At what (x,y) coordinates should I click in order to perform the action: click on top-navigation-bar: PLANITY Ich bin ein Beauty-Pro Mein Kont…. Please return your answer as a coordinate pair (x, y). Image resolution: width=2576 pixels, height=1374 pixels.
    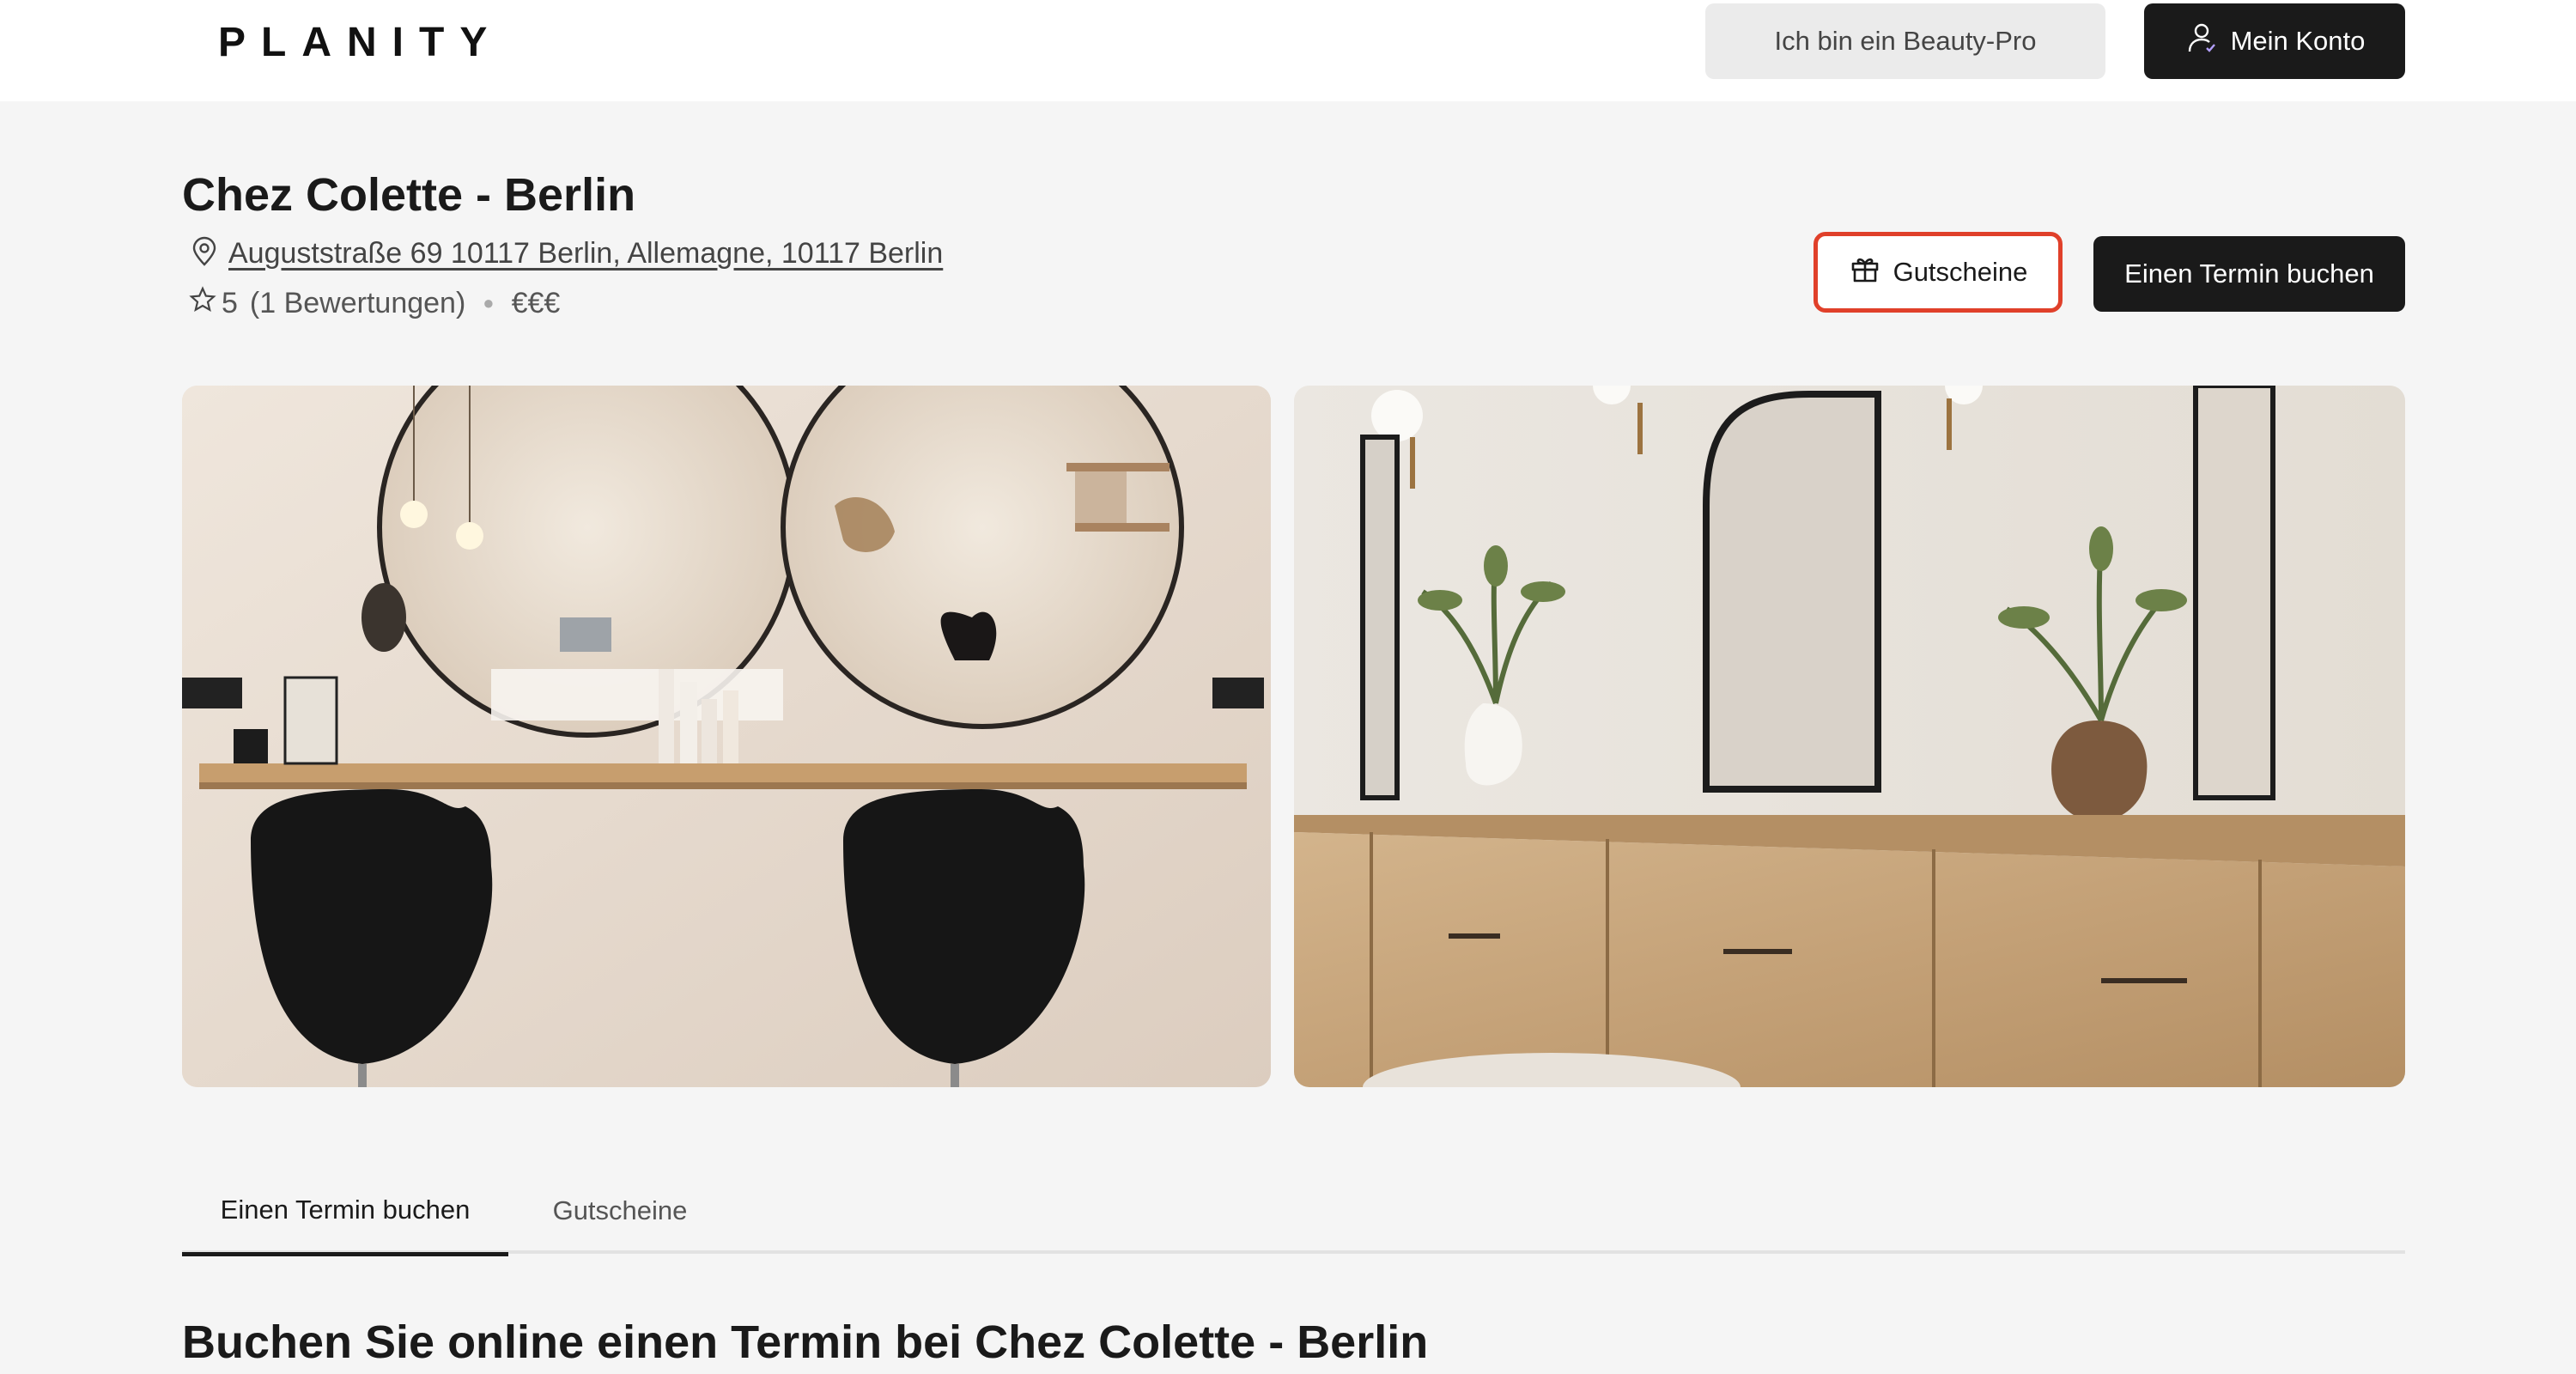
    Looking at the image, I should click on (1288, 50).